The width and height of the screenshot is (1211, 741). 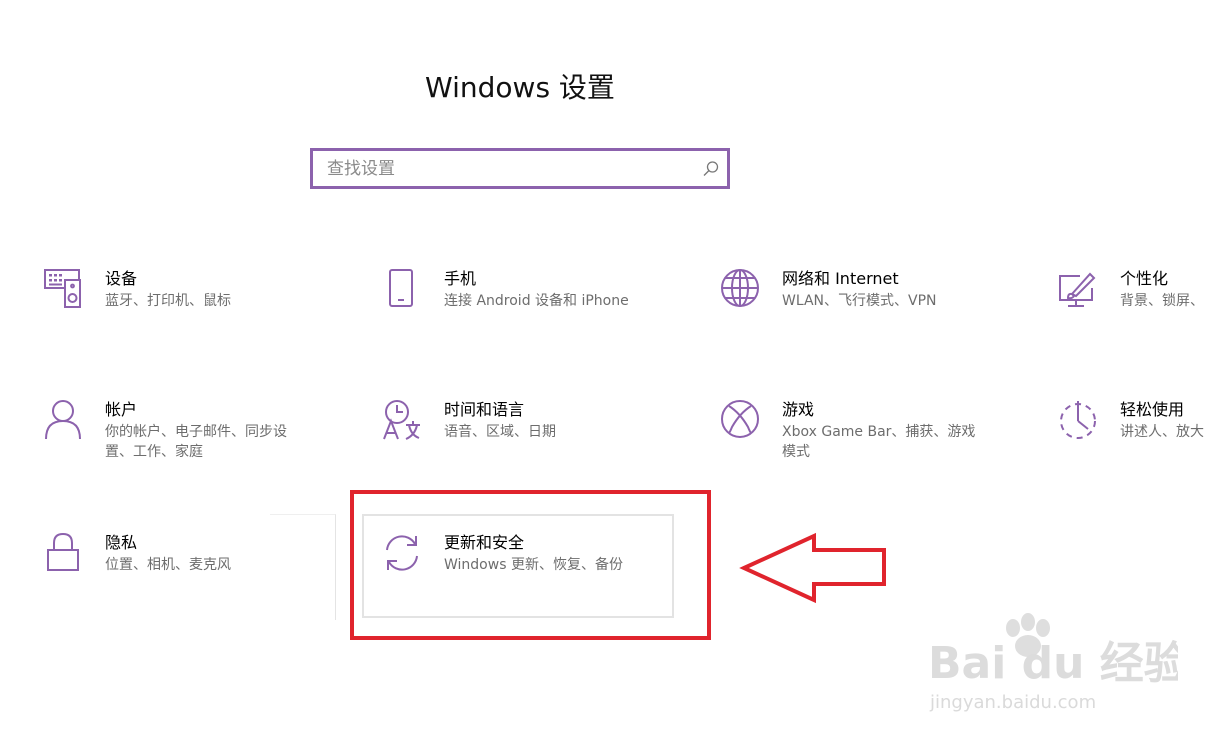 What do you see at coordinates (168, 565) in the screenshot?
I see `tile-subtitle: 位置、相机、麦克风` at bounding box center [168, 565].